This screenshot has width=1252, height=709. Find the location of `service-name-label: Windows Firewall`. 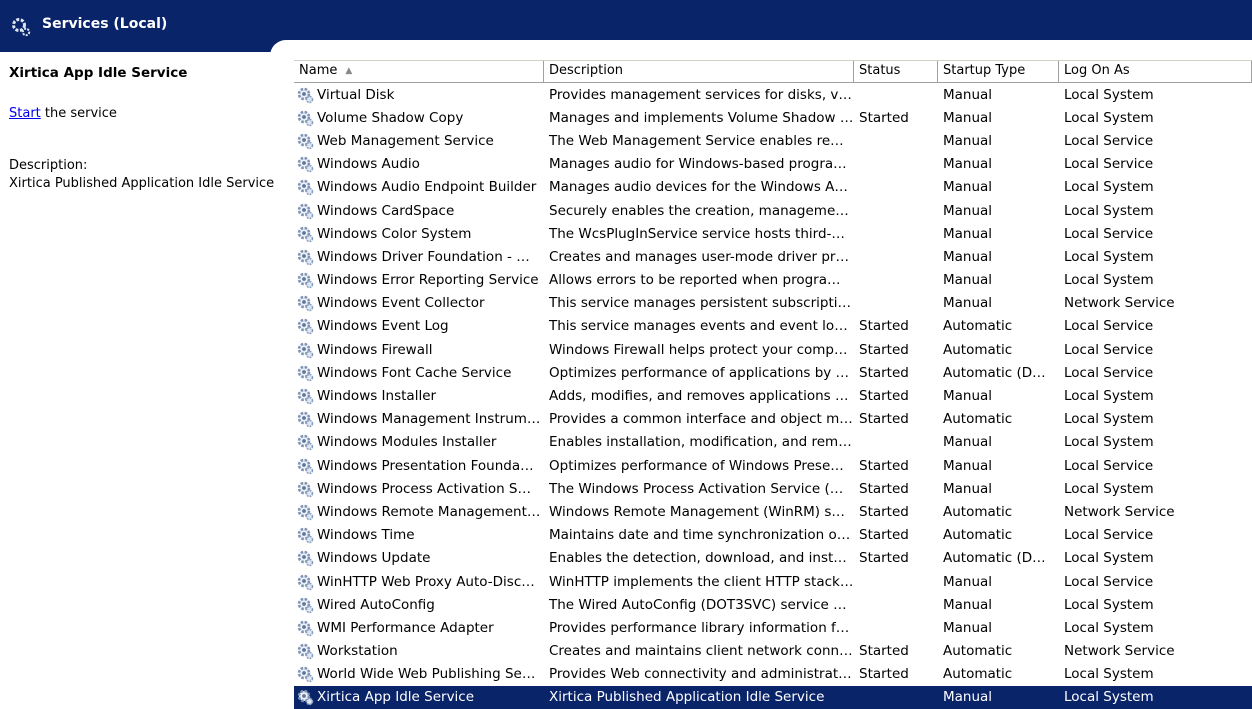

service-name-label: Windows Firewall is located at coordinates (375, 349).